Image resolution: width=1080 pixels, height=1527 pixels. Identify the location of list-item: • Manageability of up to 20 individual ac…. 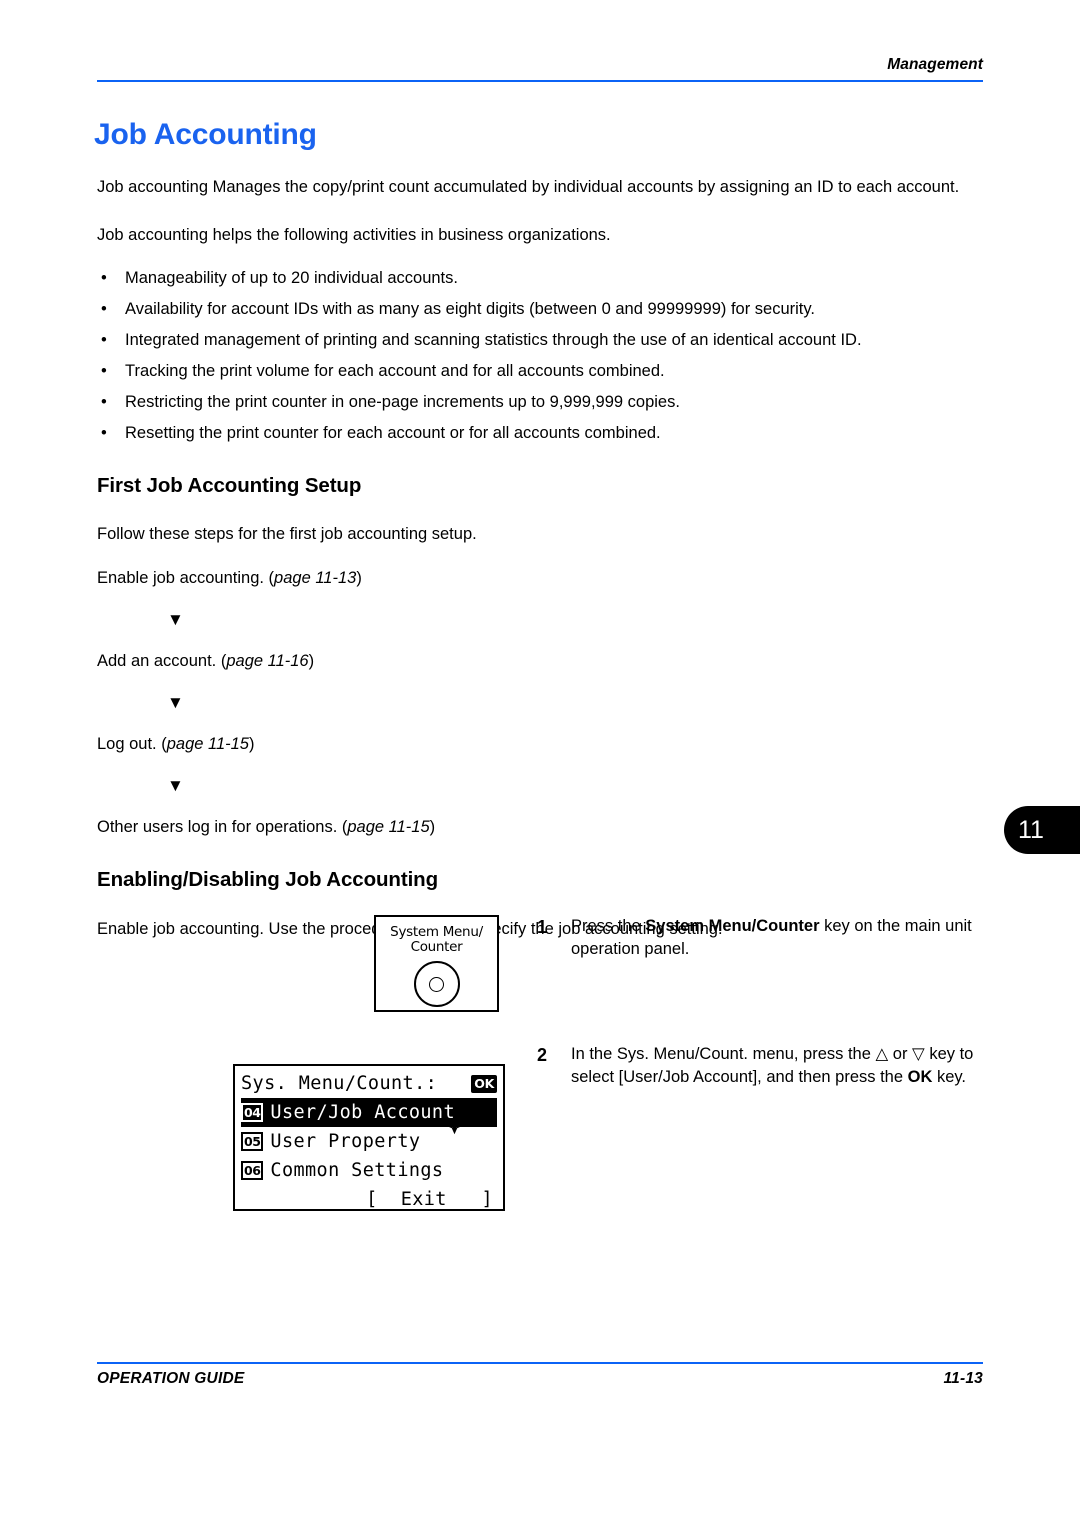
(540, 278).